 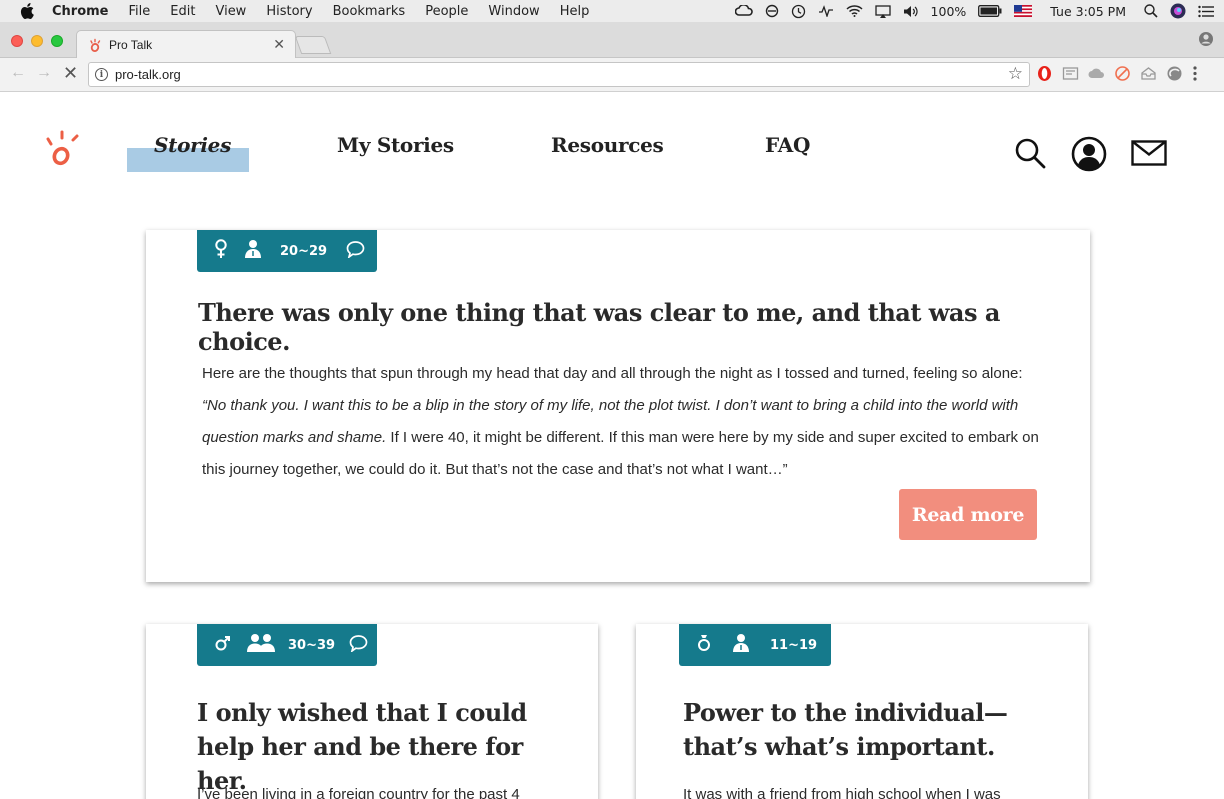 What do you see at coordinates (1023, 11) in the screenshot?
I see `us-flag-icon` at bounding box center [1023, 11].